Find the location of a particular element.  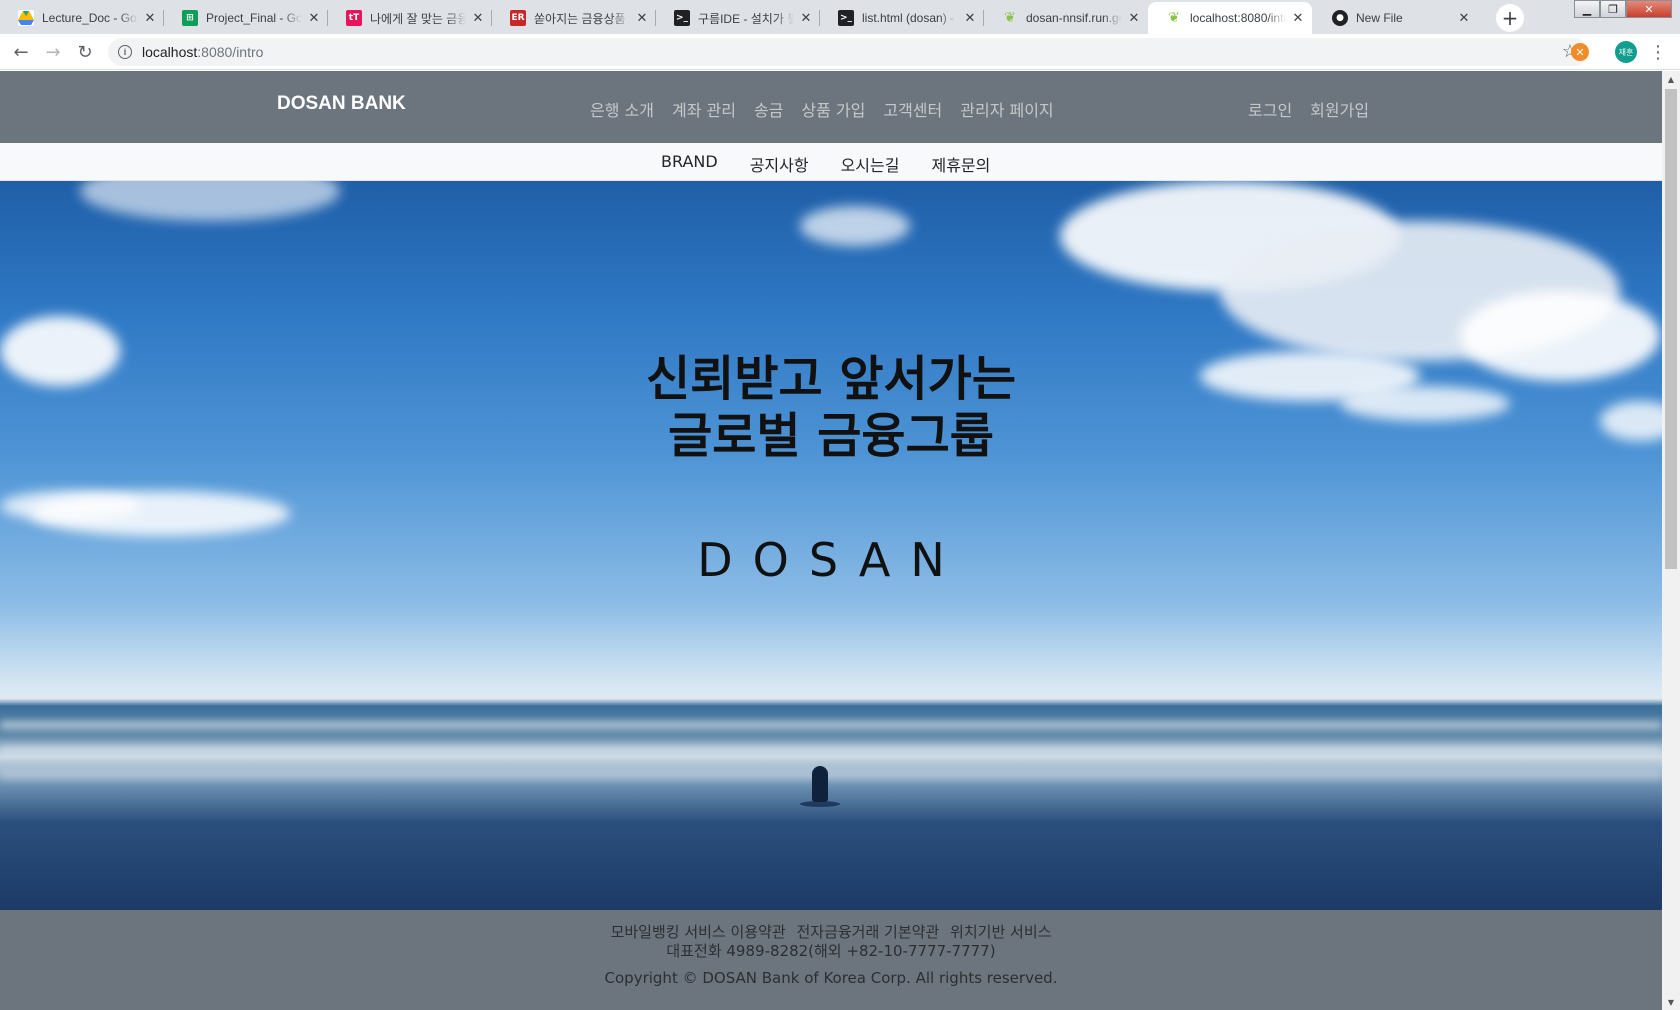

brand-logo: DOSAN BANK is located at coordinates (341, 104).